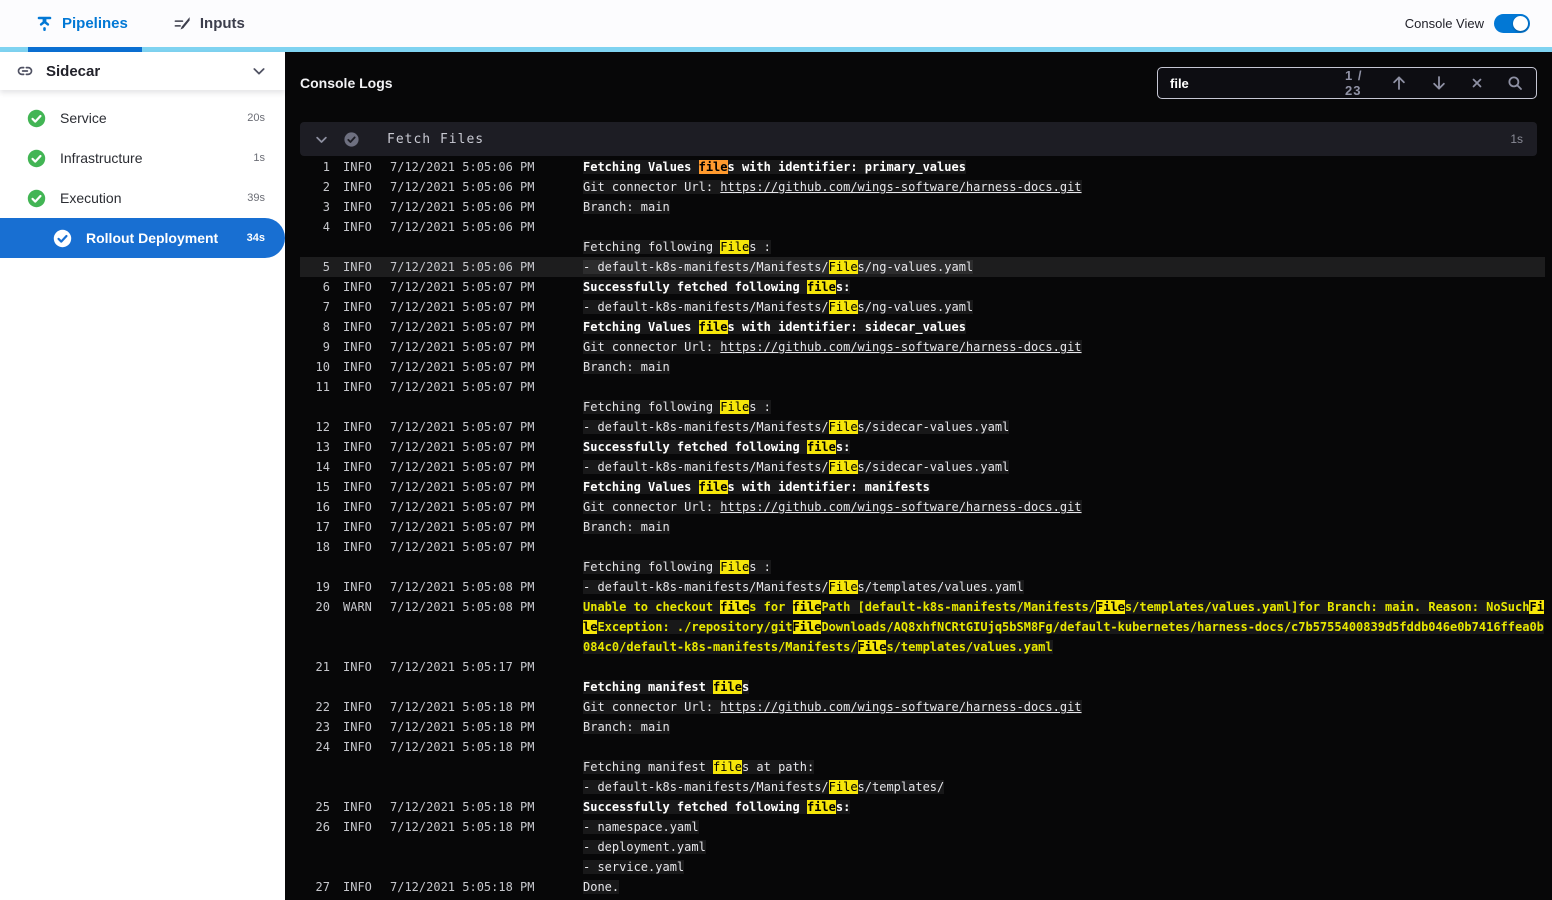 This screenshot has width=1552, height=900. I want to click on log-message: - service.yaml, so click(1064, 867).